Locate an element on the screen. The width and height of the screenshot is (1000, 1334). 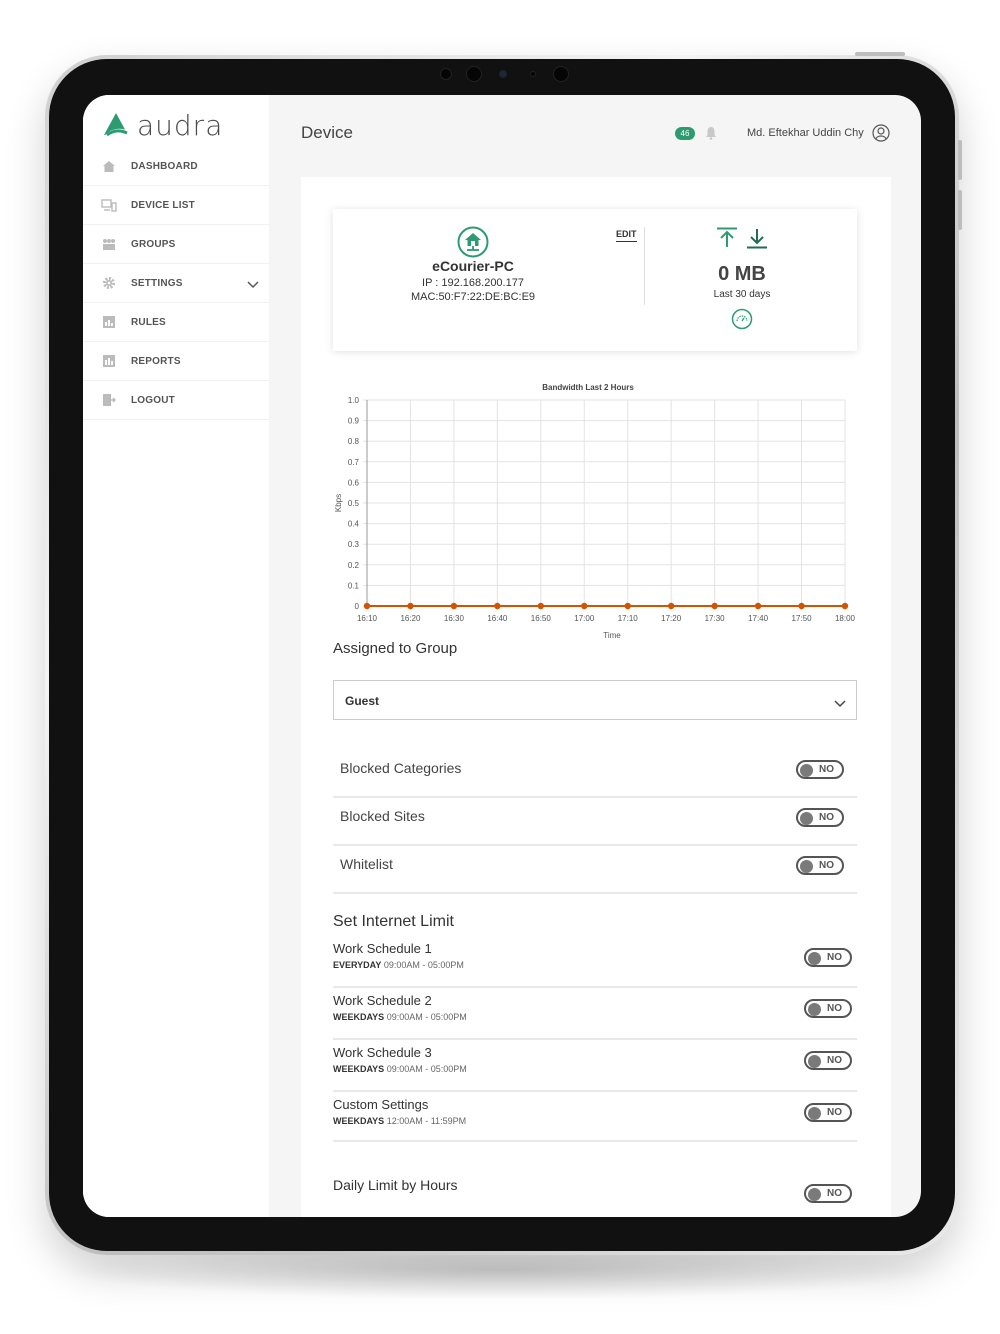
sidebar-item-label: GROUPS is located at coordinates (153, 244).